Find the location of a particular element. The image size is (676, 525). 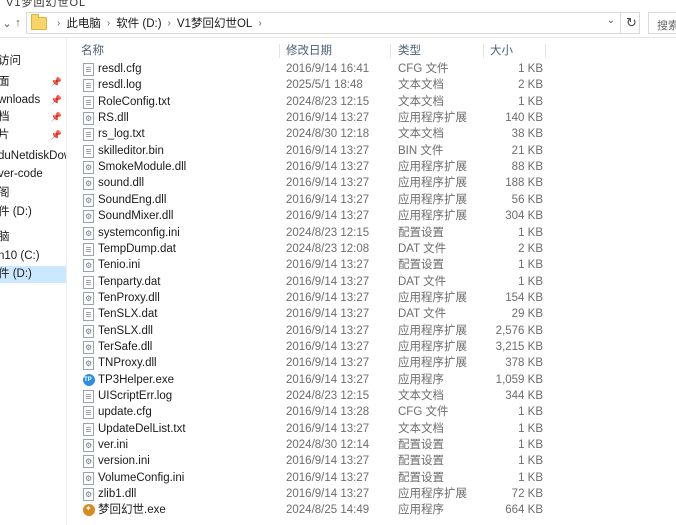

ini-icon is located at coordinates (88, 462).